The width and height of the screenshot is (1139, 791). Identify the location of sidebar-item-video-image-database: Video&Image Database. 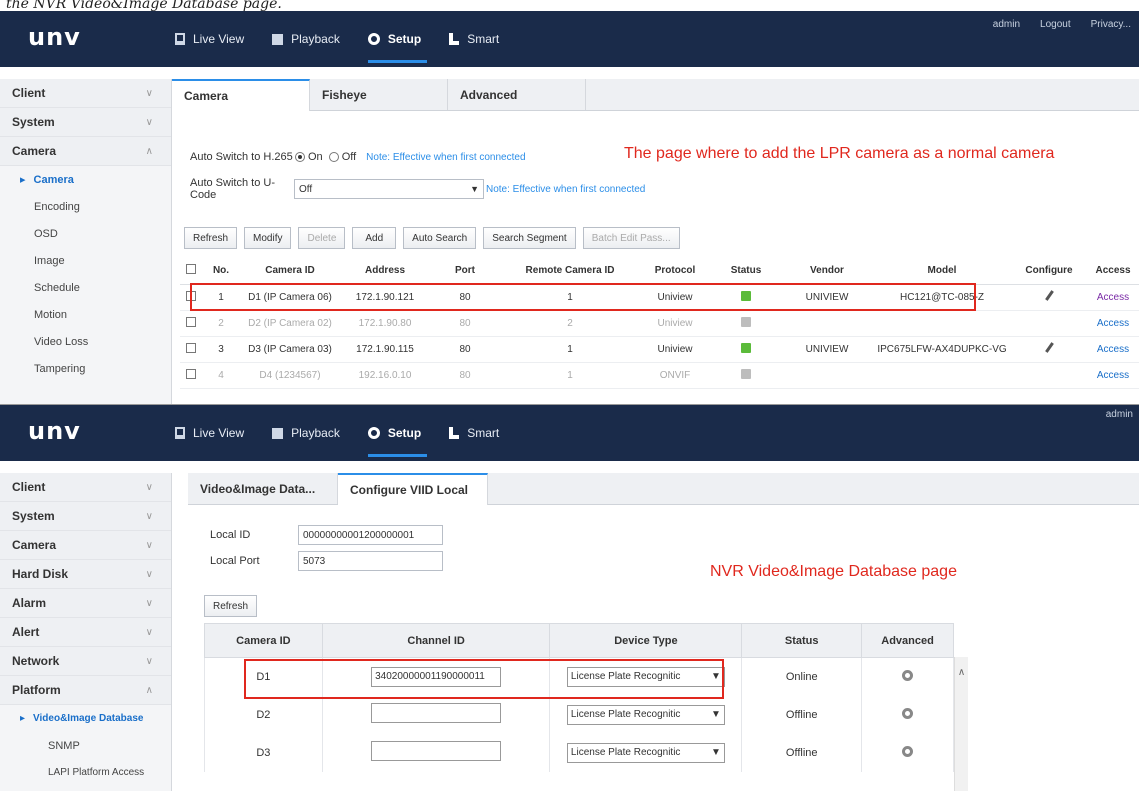
(85, 718).